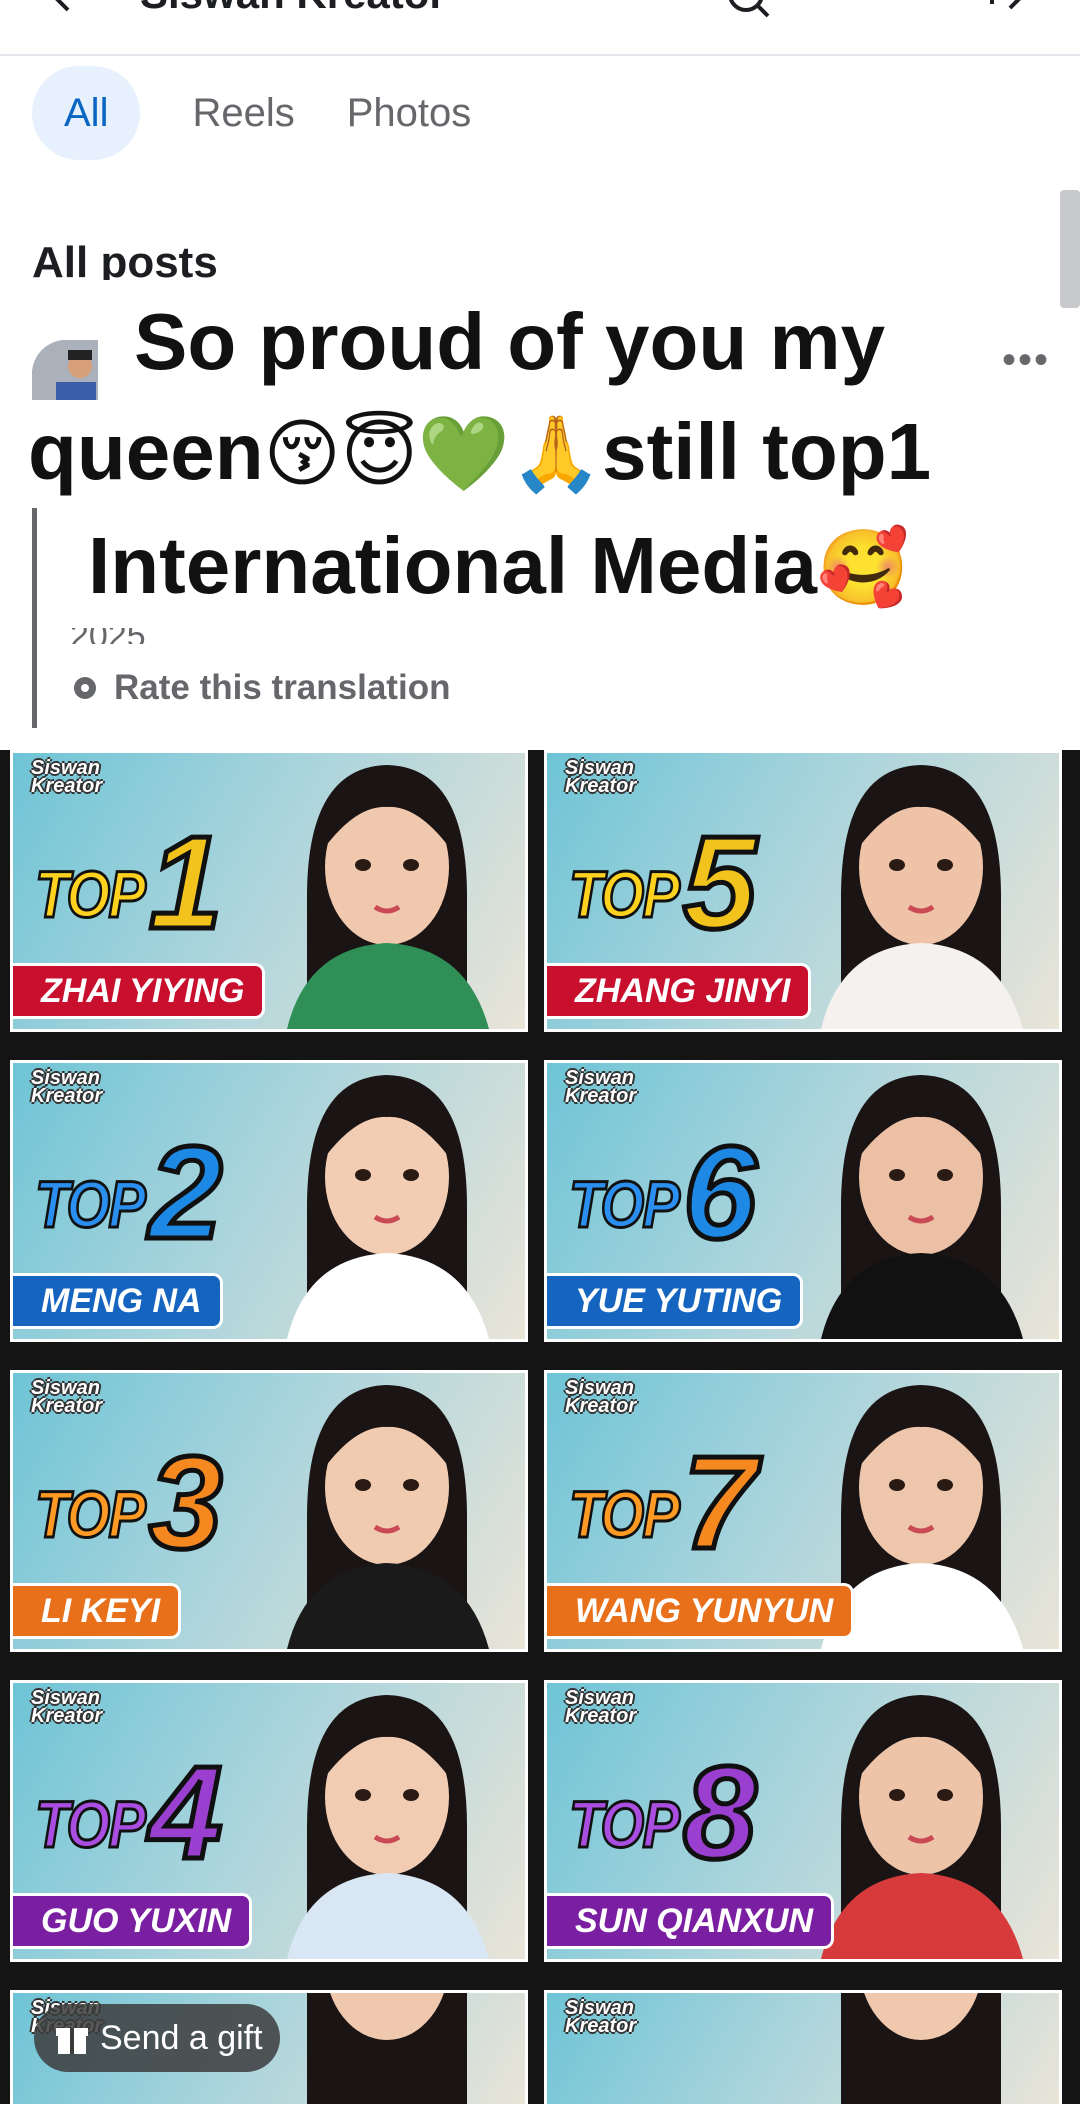 The image size is (1080, 2104). I want to click on gift-icon, so click(72, 2041).